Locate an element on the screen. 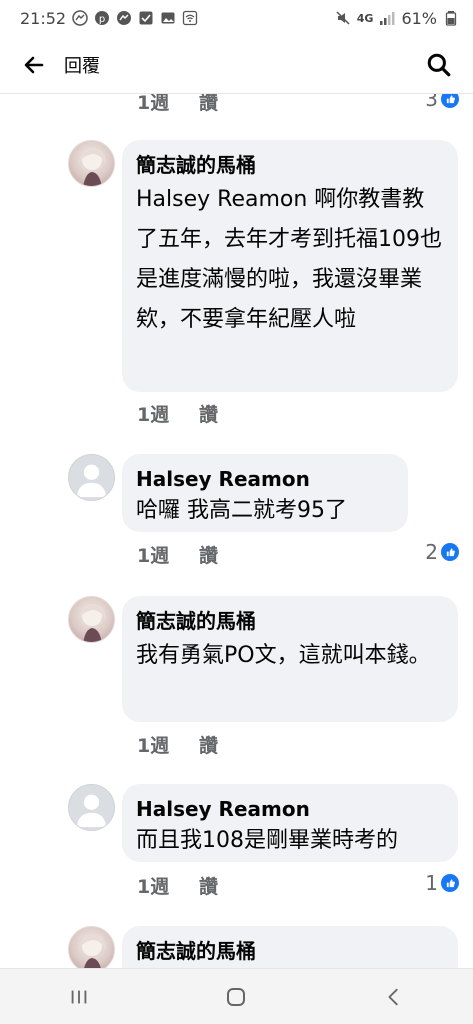  comment-text: 而且我108是剛畢業時考的 is located at coordinates (267, 840).